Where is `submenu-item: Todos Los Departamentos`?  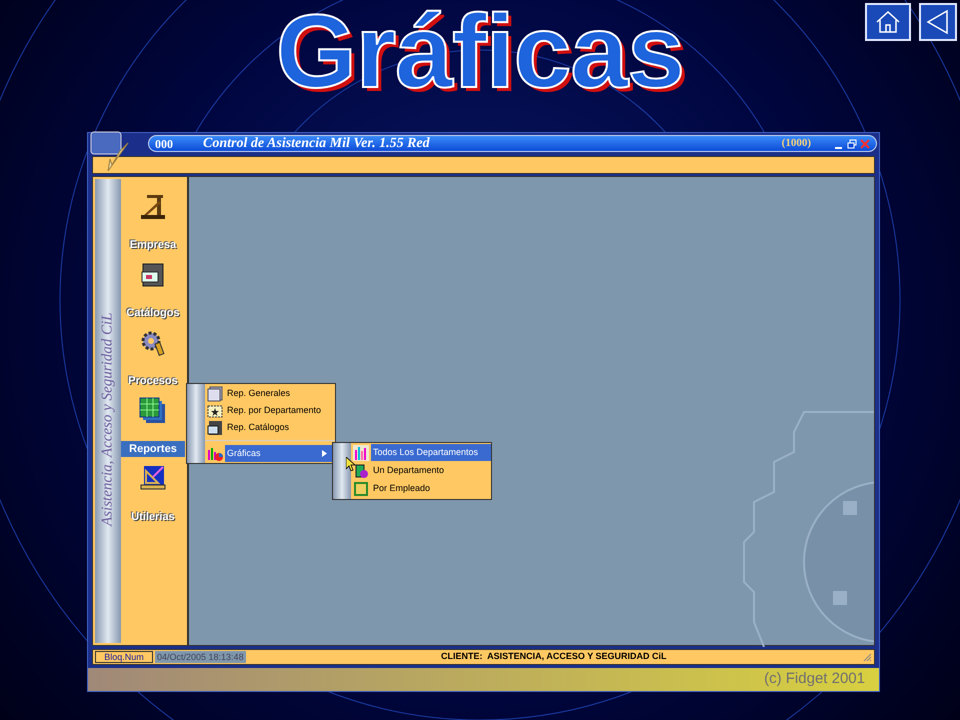
submenu-item: Todos Los Departamentos is located at coordinates (431, 452).